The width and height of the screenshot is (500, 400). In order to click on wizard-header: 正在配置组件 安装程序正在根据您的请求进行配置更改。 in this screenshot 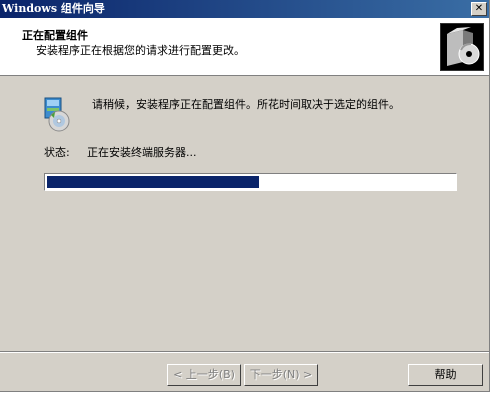, I will do `click(244, 47)`.